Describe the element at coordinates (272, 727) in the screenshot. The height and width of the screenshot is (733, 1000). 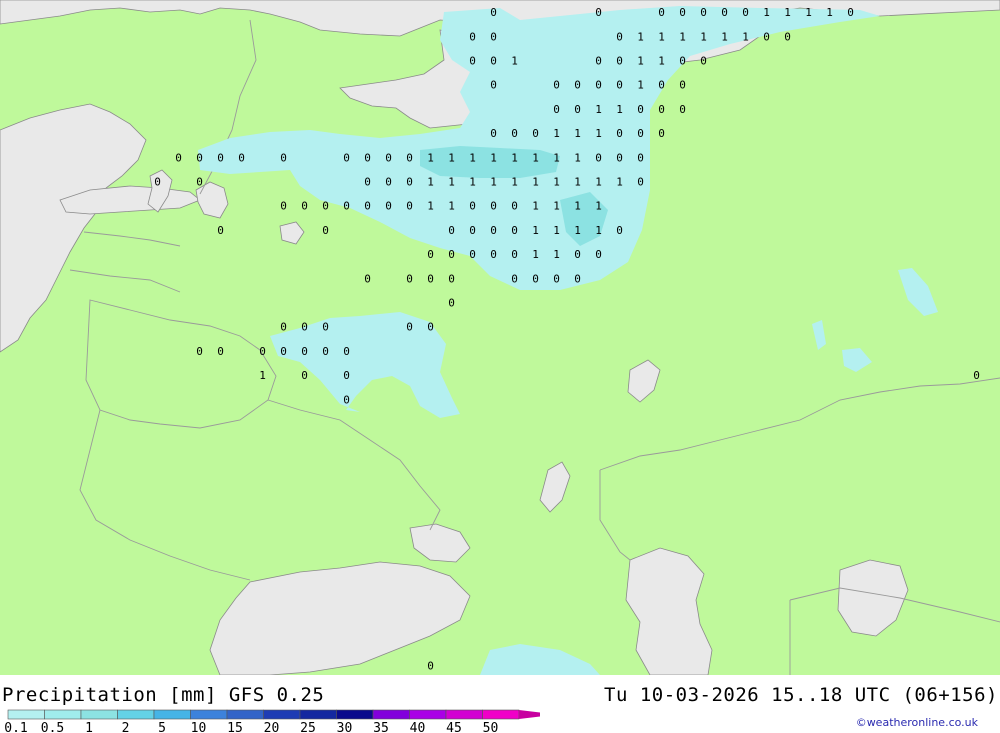
I see `colorbar-label: 20` at that location.